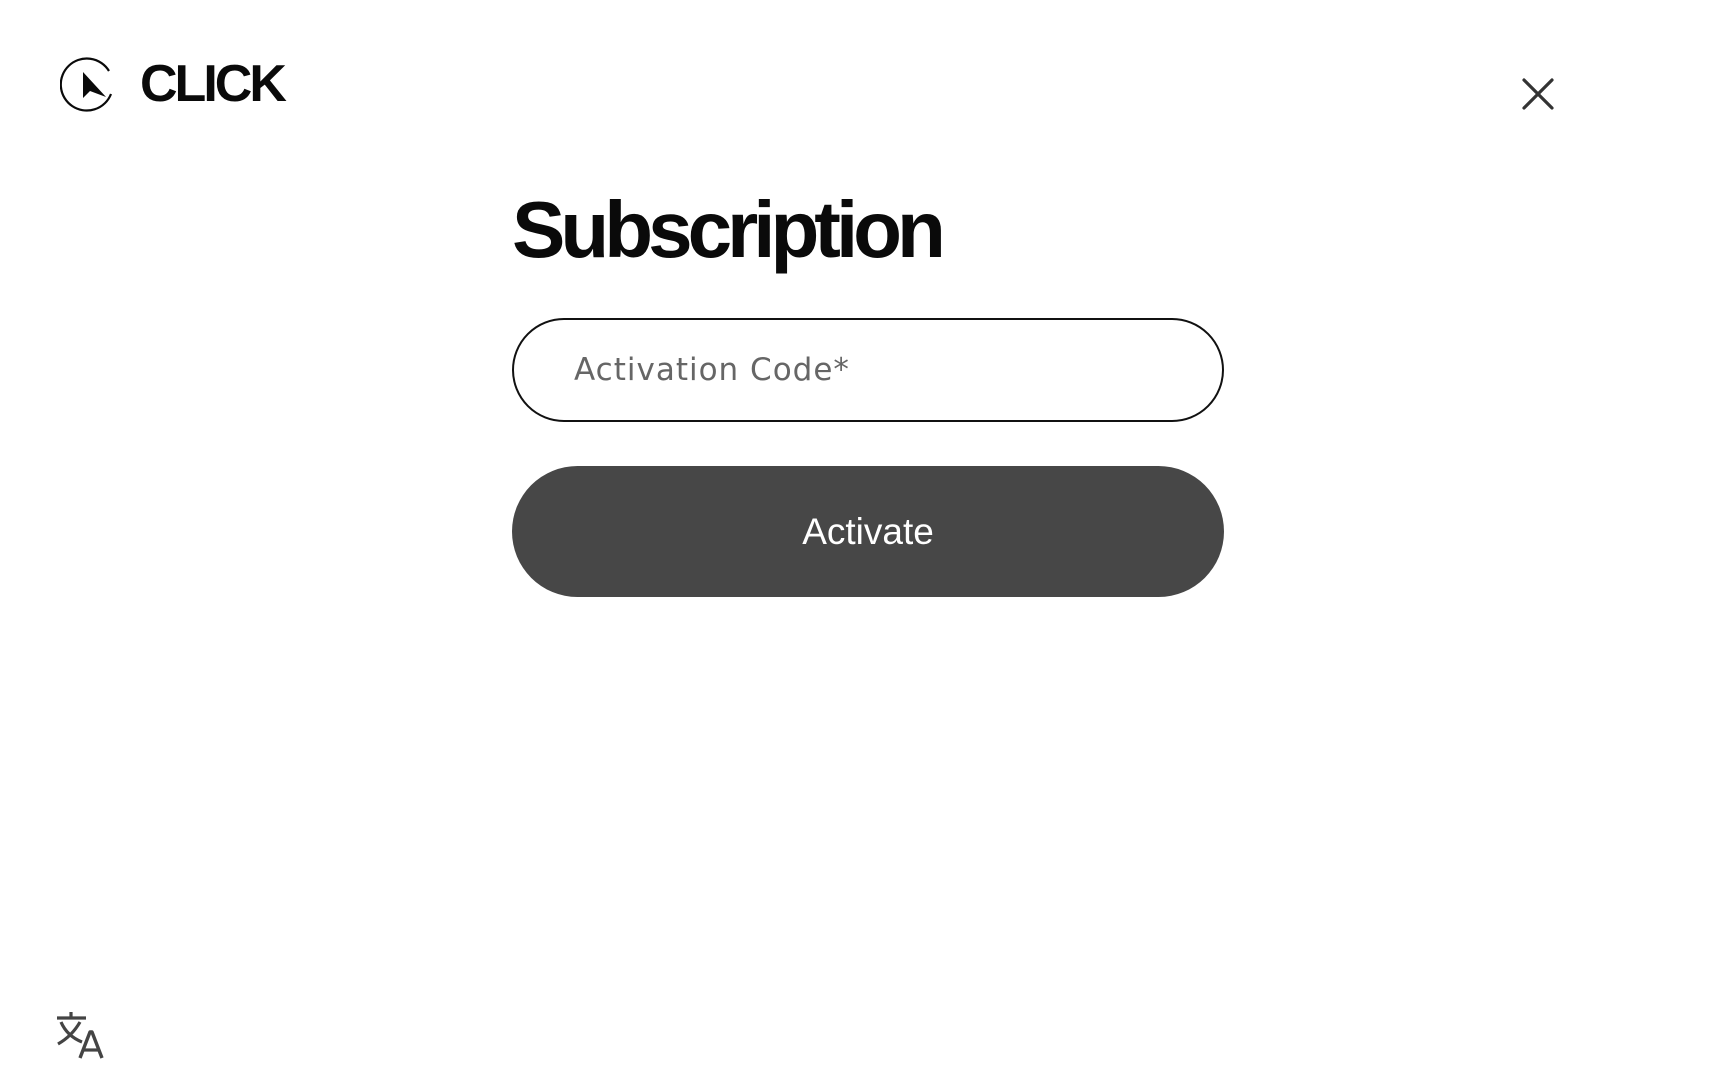  I want to click on activation-code-input, so click(868, 370).